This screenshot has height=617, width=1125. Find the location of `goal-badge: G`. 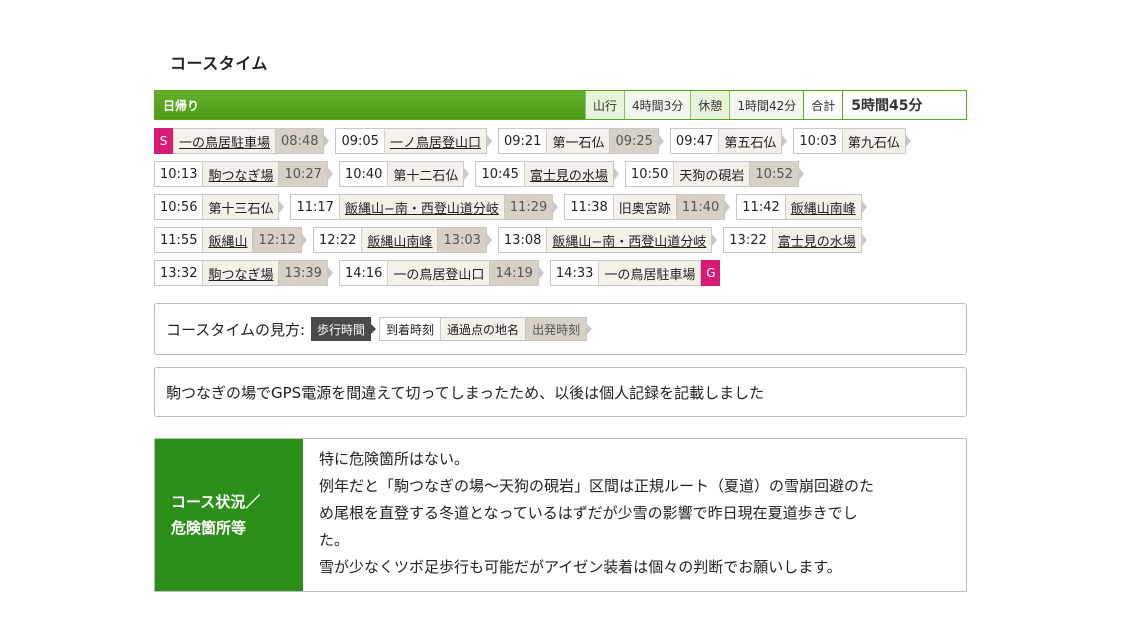

goal-badge: G is located at coordinates (711, 273).